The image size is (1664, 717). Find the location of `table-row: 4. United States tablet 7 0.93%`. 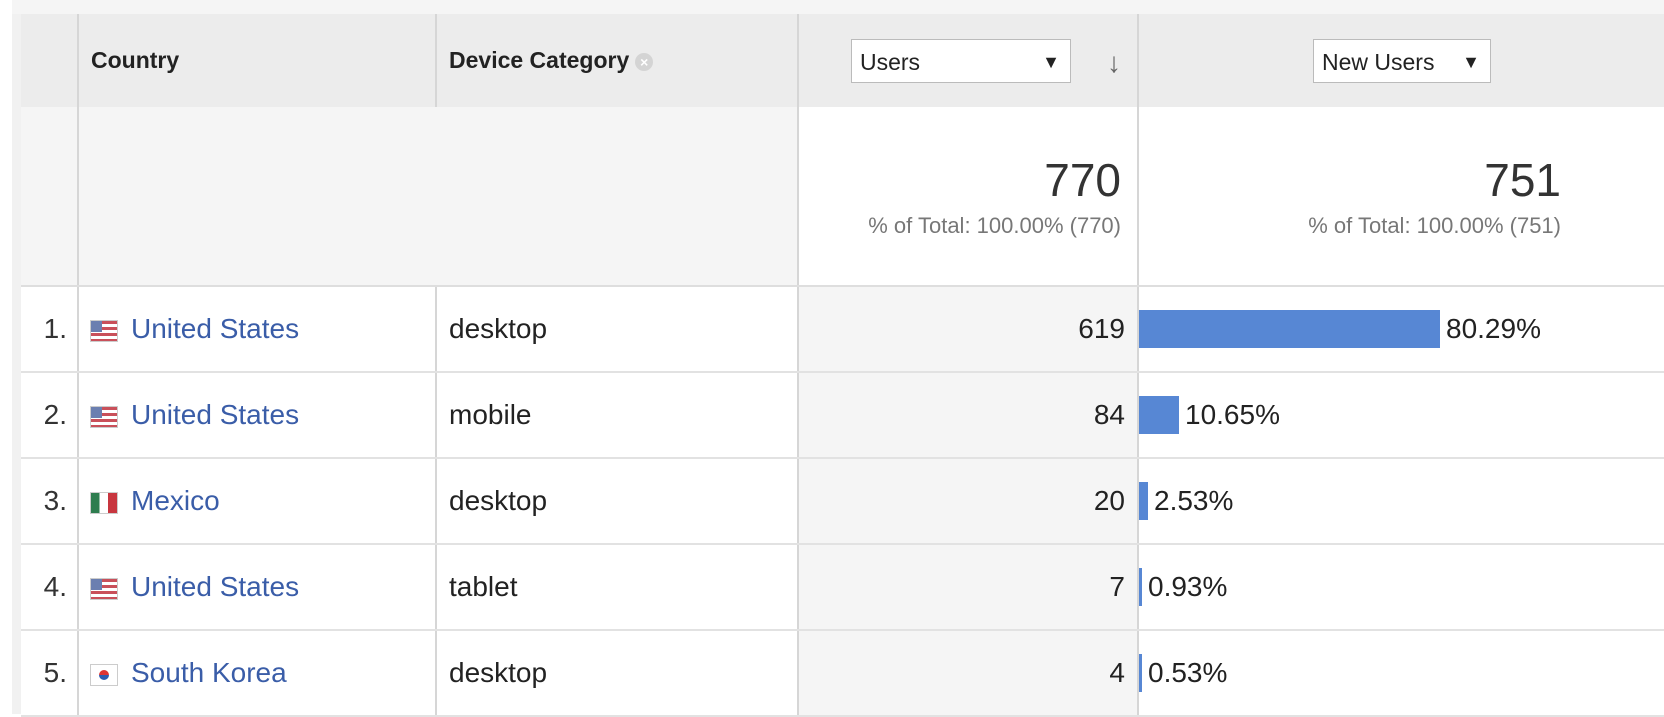

table-row: 4. United States tablet 7 0.93% is located at coordinates (842, 587).